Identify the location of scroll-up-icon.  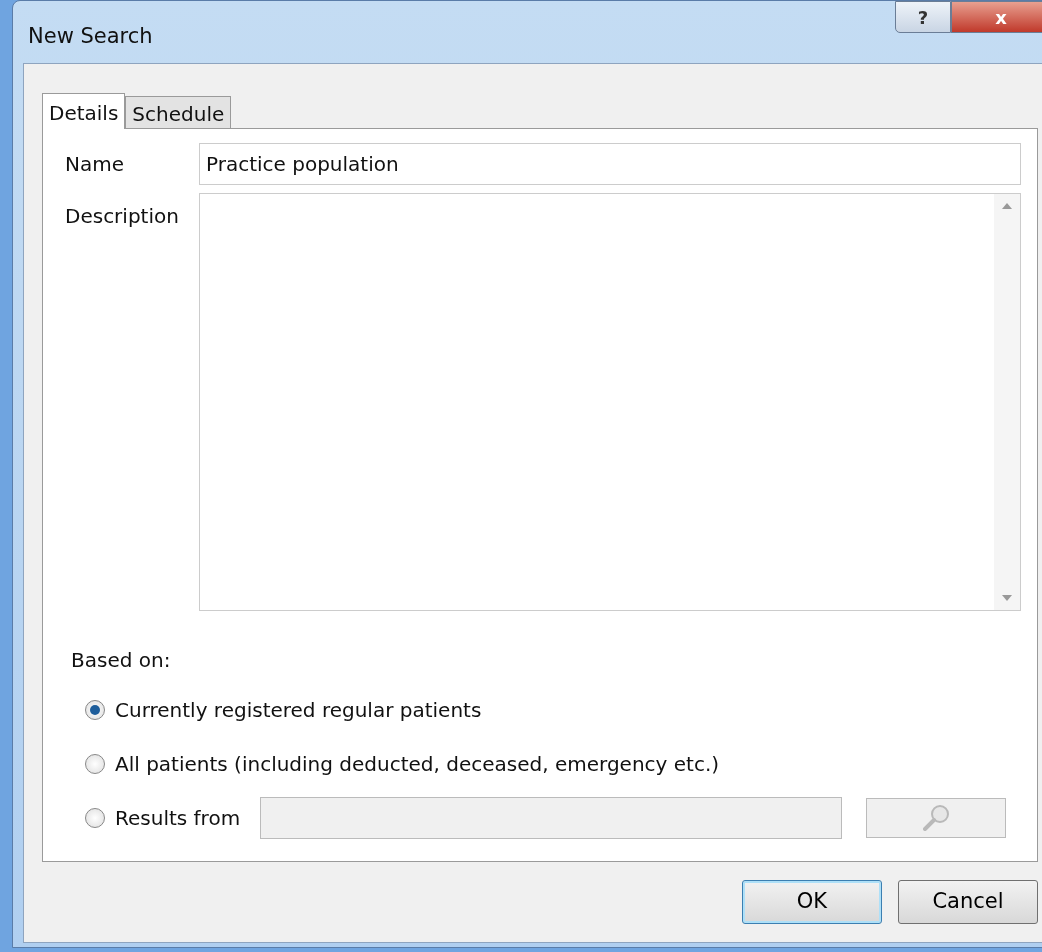
(1007, 206).